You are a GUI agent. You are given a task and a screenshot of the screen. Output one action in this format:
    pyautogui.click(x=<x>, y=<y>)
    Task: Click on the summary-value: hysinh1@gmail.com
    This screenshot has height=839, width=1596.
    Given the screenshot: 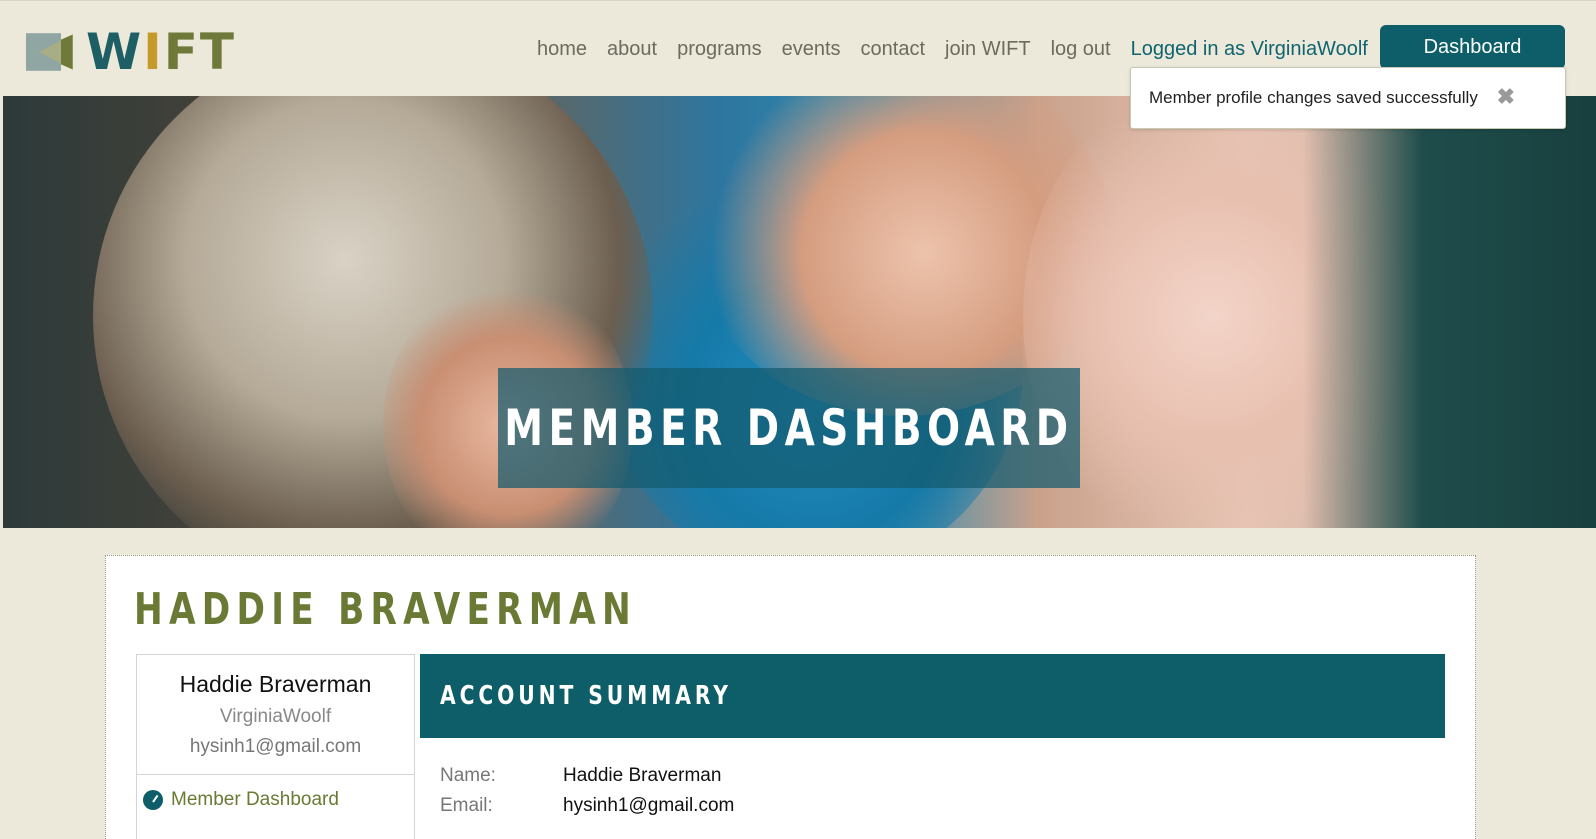 What is the action you would take?
    pyautogui.click(x=649, y=805)
    